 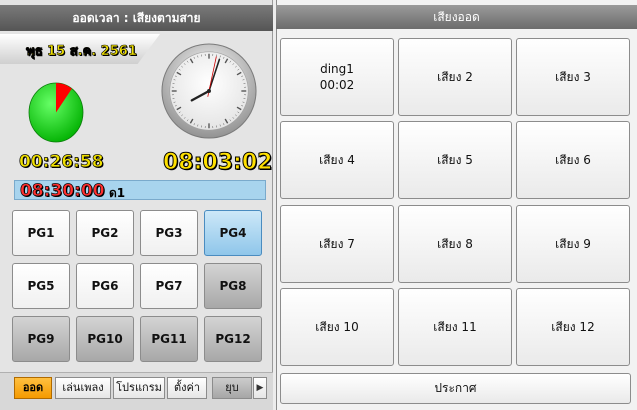 I want to click on right-panel-title: เสียงออด, so click(x=456, y=17).